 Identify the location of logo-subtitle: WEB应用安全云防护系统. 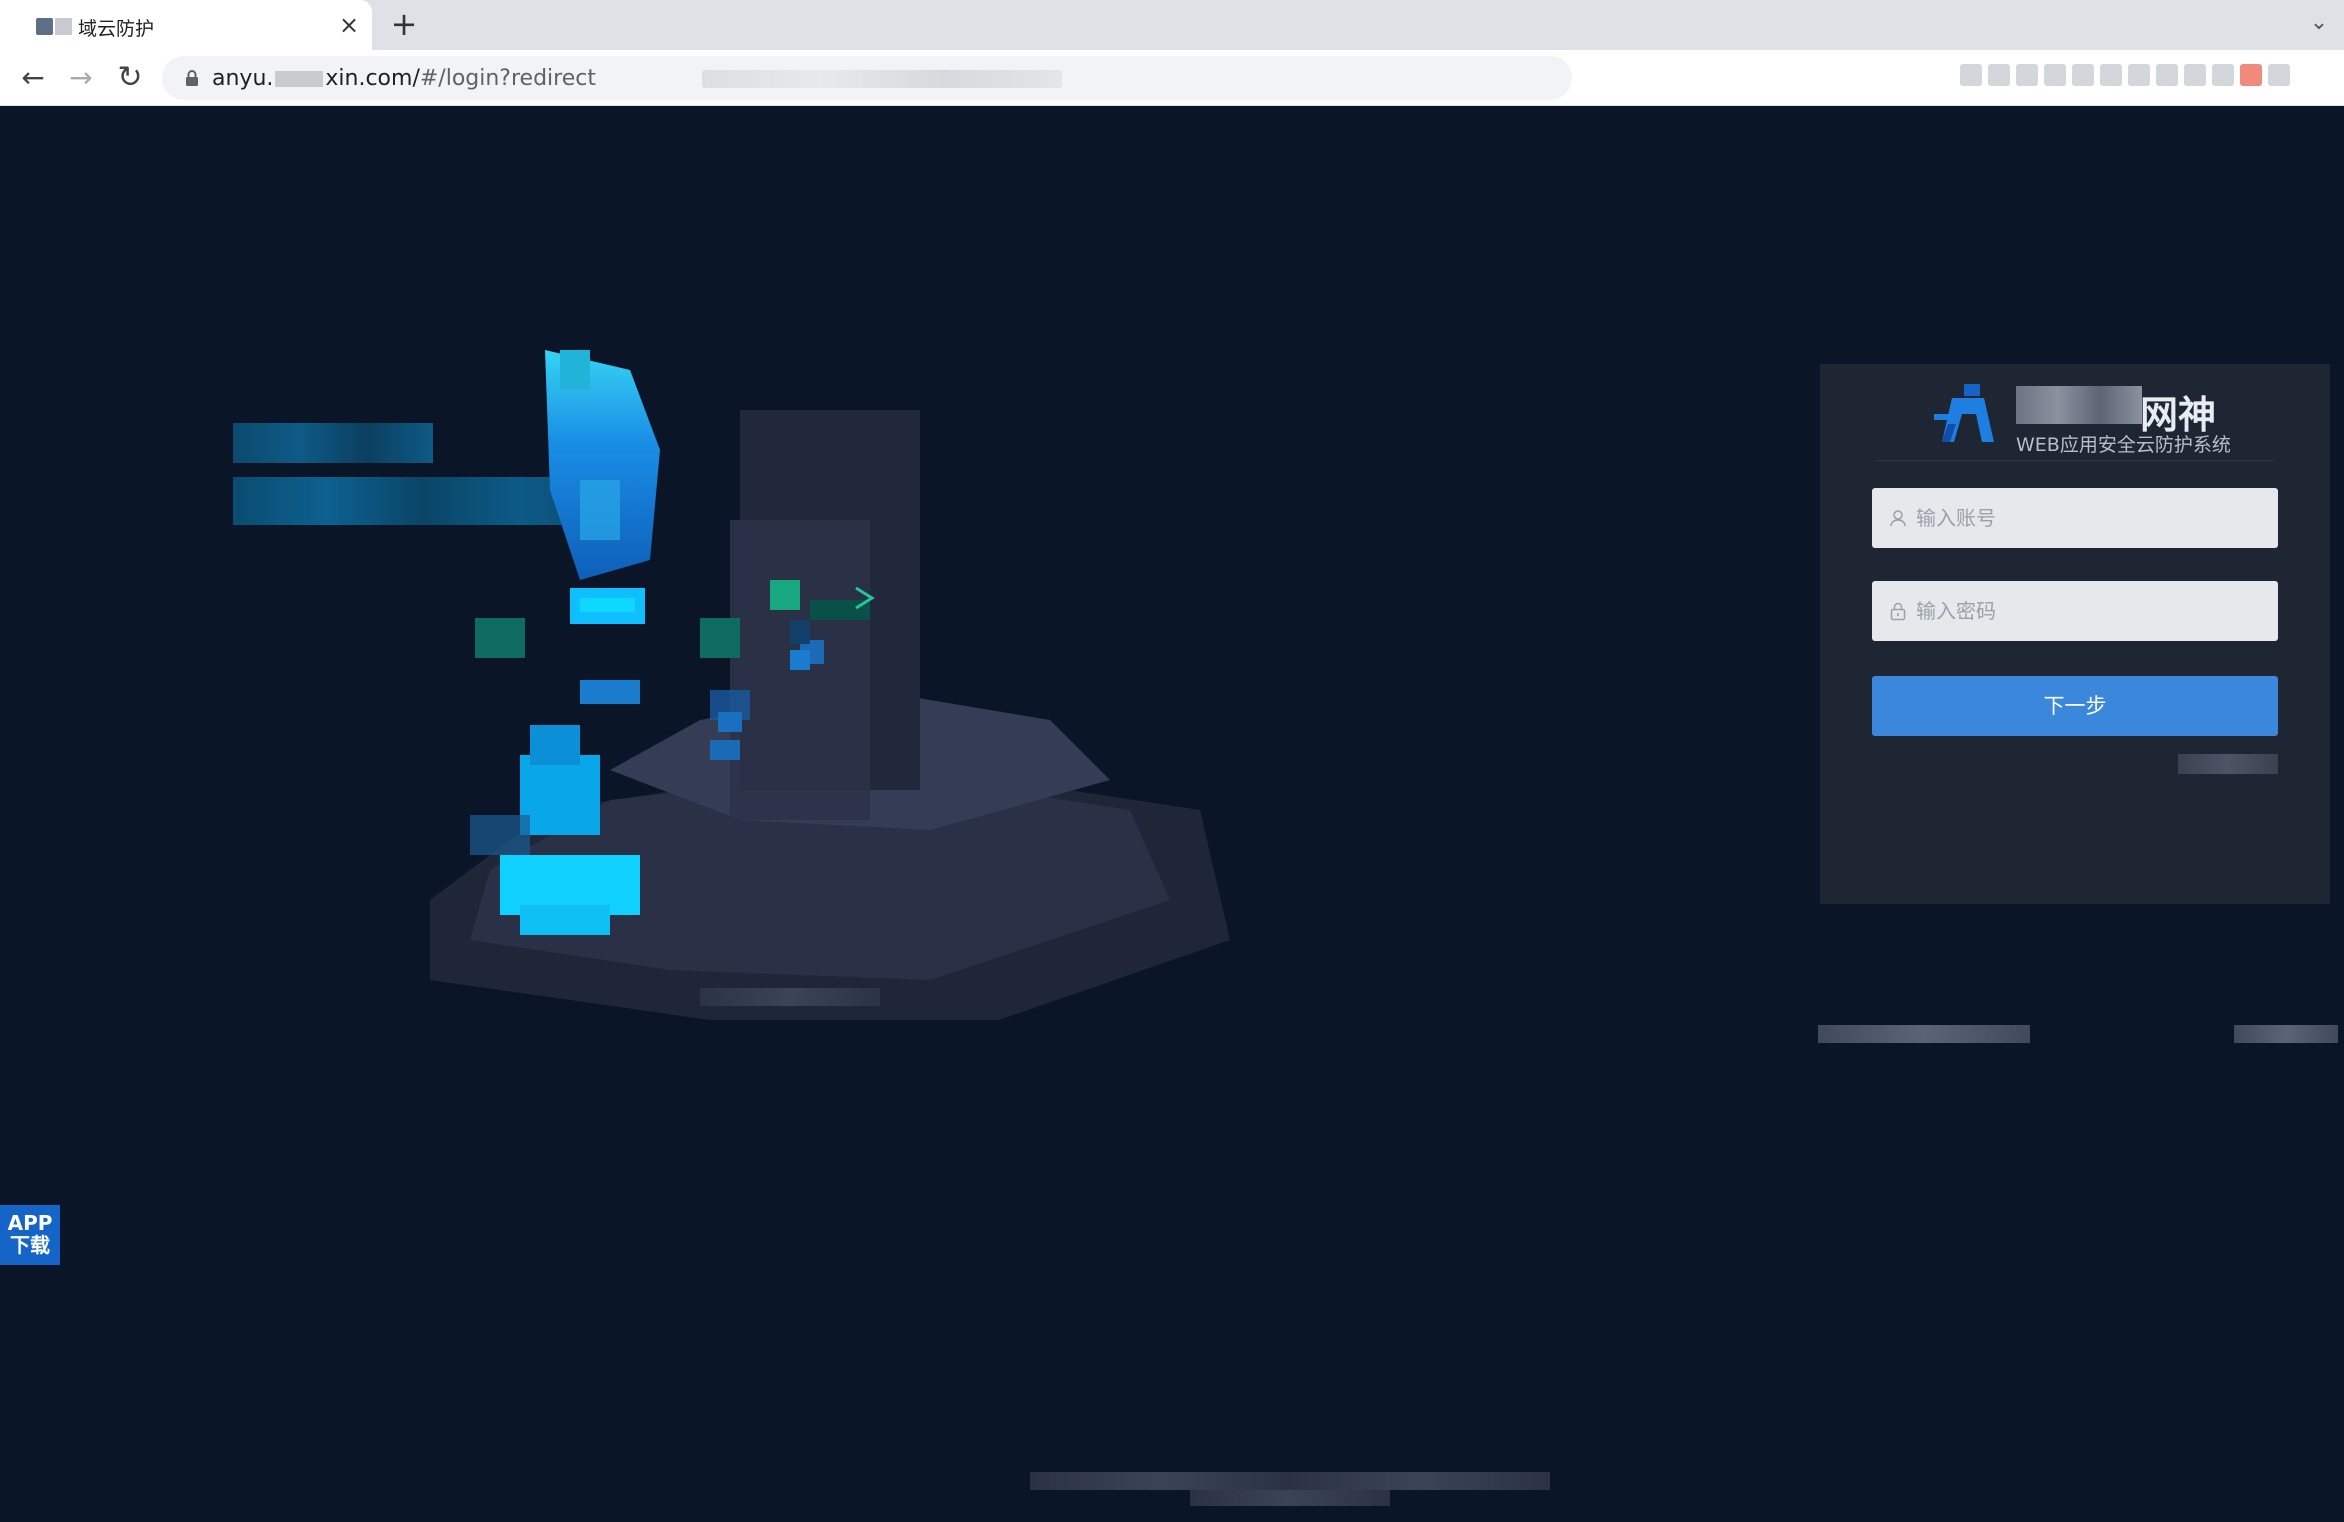
(2123, 445).